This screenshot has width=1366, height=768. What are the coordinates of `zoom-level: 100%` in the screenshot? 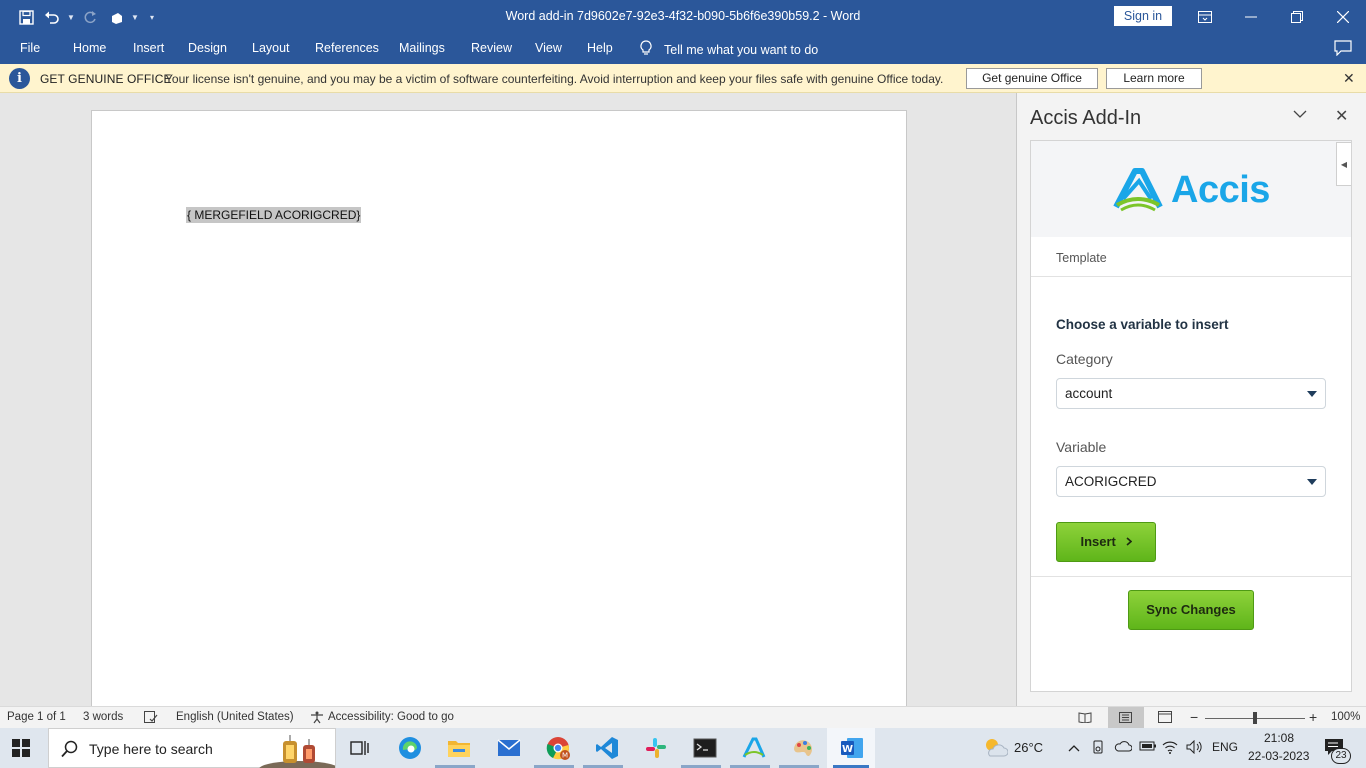 It's located at (1345, 717).